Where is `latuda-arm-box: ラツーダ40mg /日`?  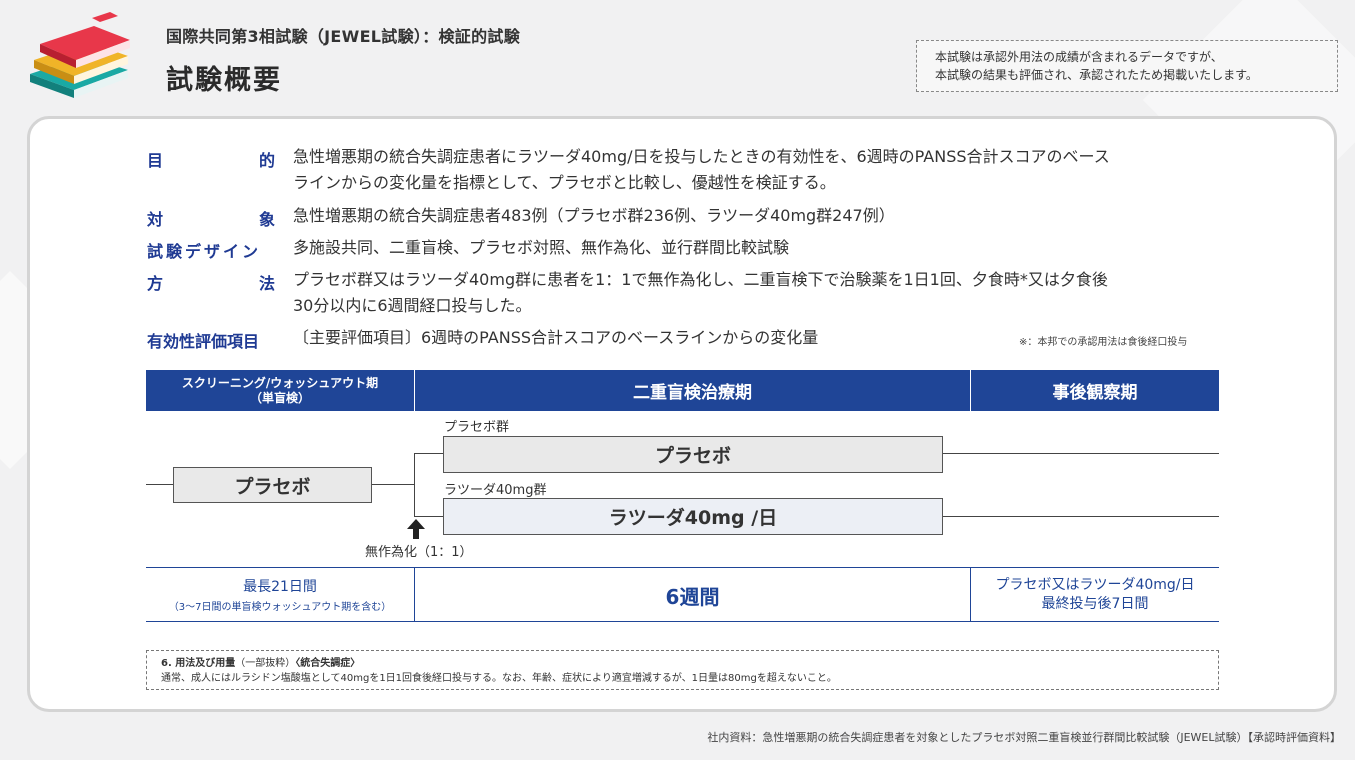 latuda-arm-box: ラツーダ40mg /日 is located at coordinates (693, 516).